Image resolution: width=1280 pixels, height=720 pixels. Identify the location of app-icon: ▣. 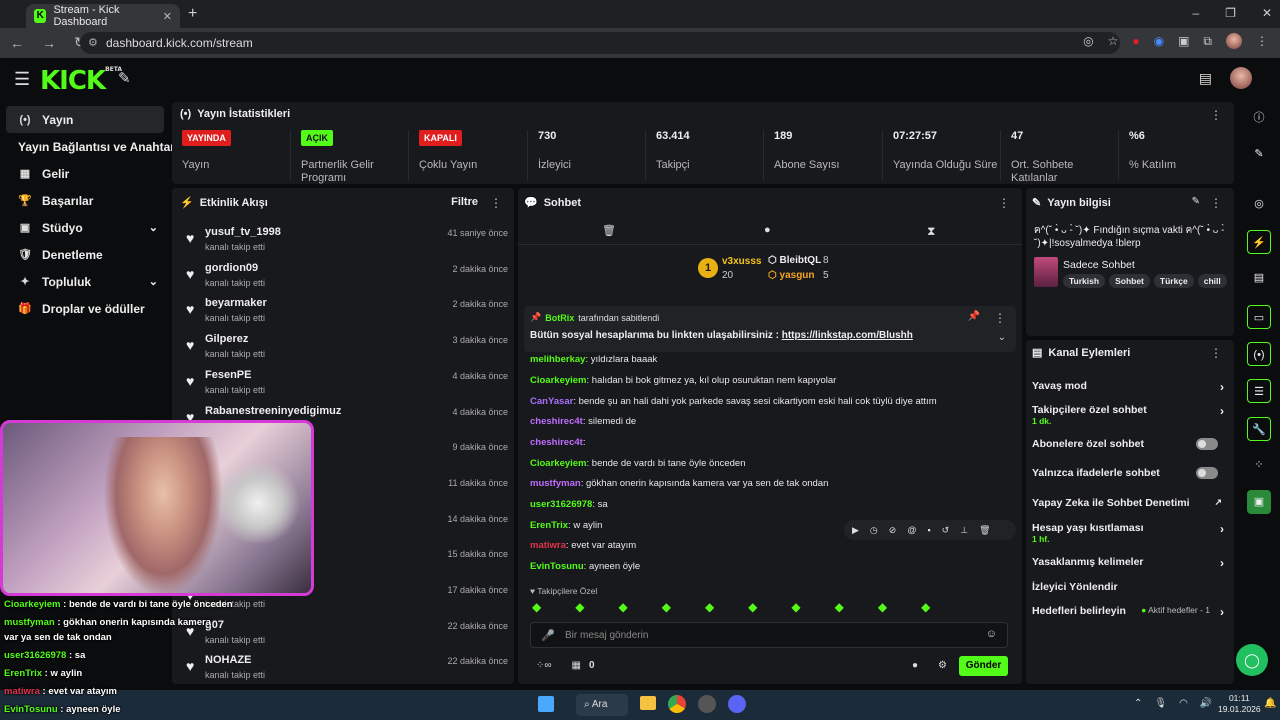
(1259, 502).